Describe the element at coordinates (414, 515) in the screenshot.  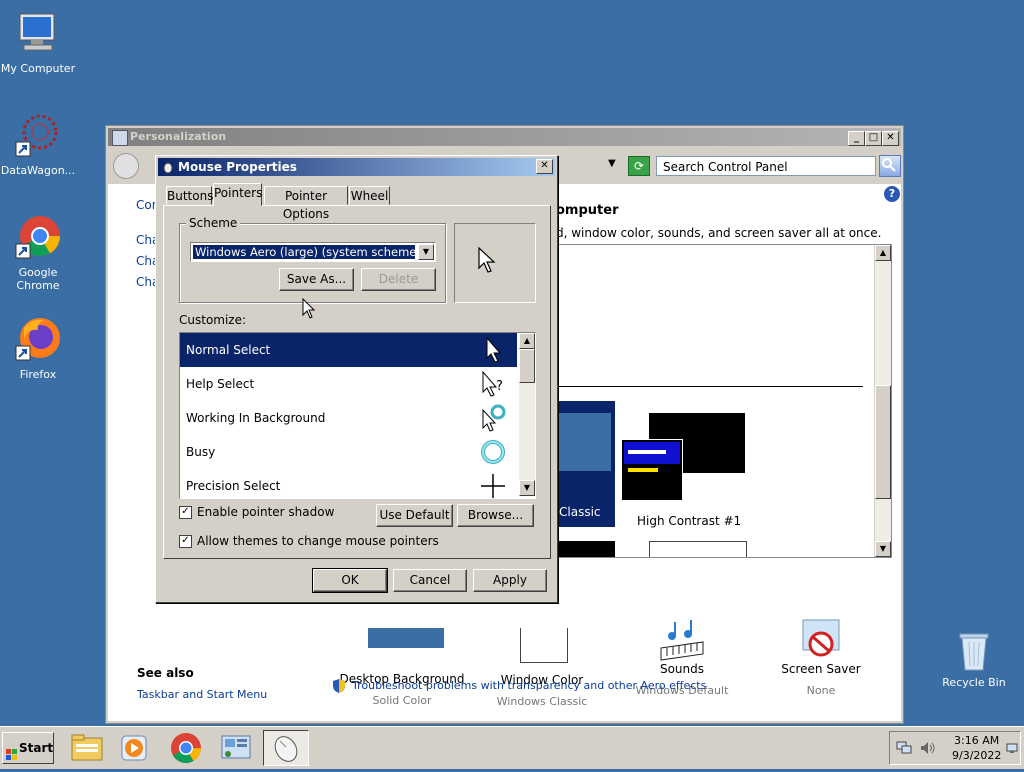
I see `use-default-button: Use Default` at that location.